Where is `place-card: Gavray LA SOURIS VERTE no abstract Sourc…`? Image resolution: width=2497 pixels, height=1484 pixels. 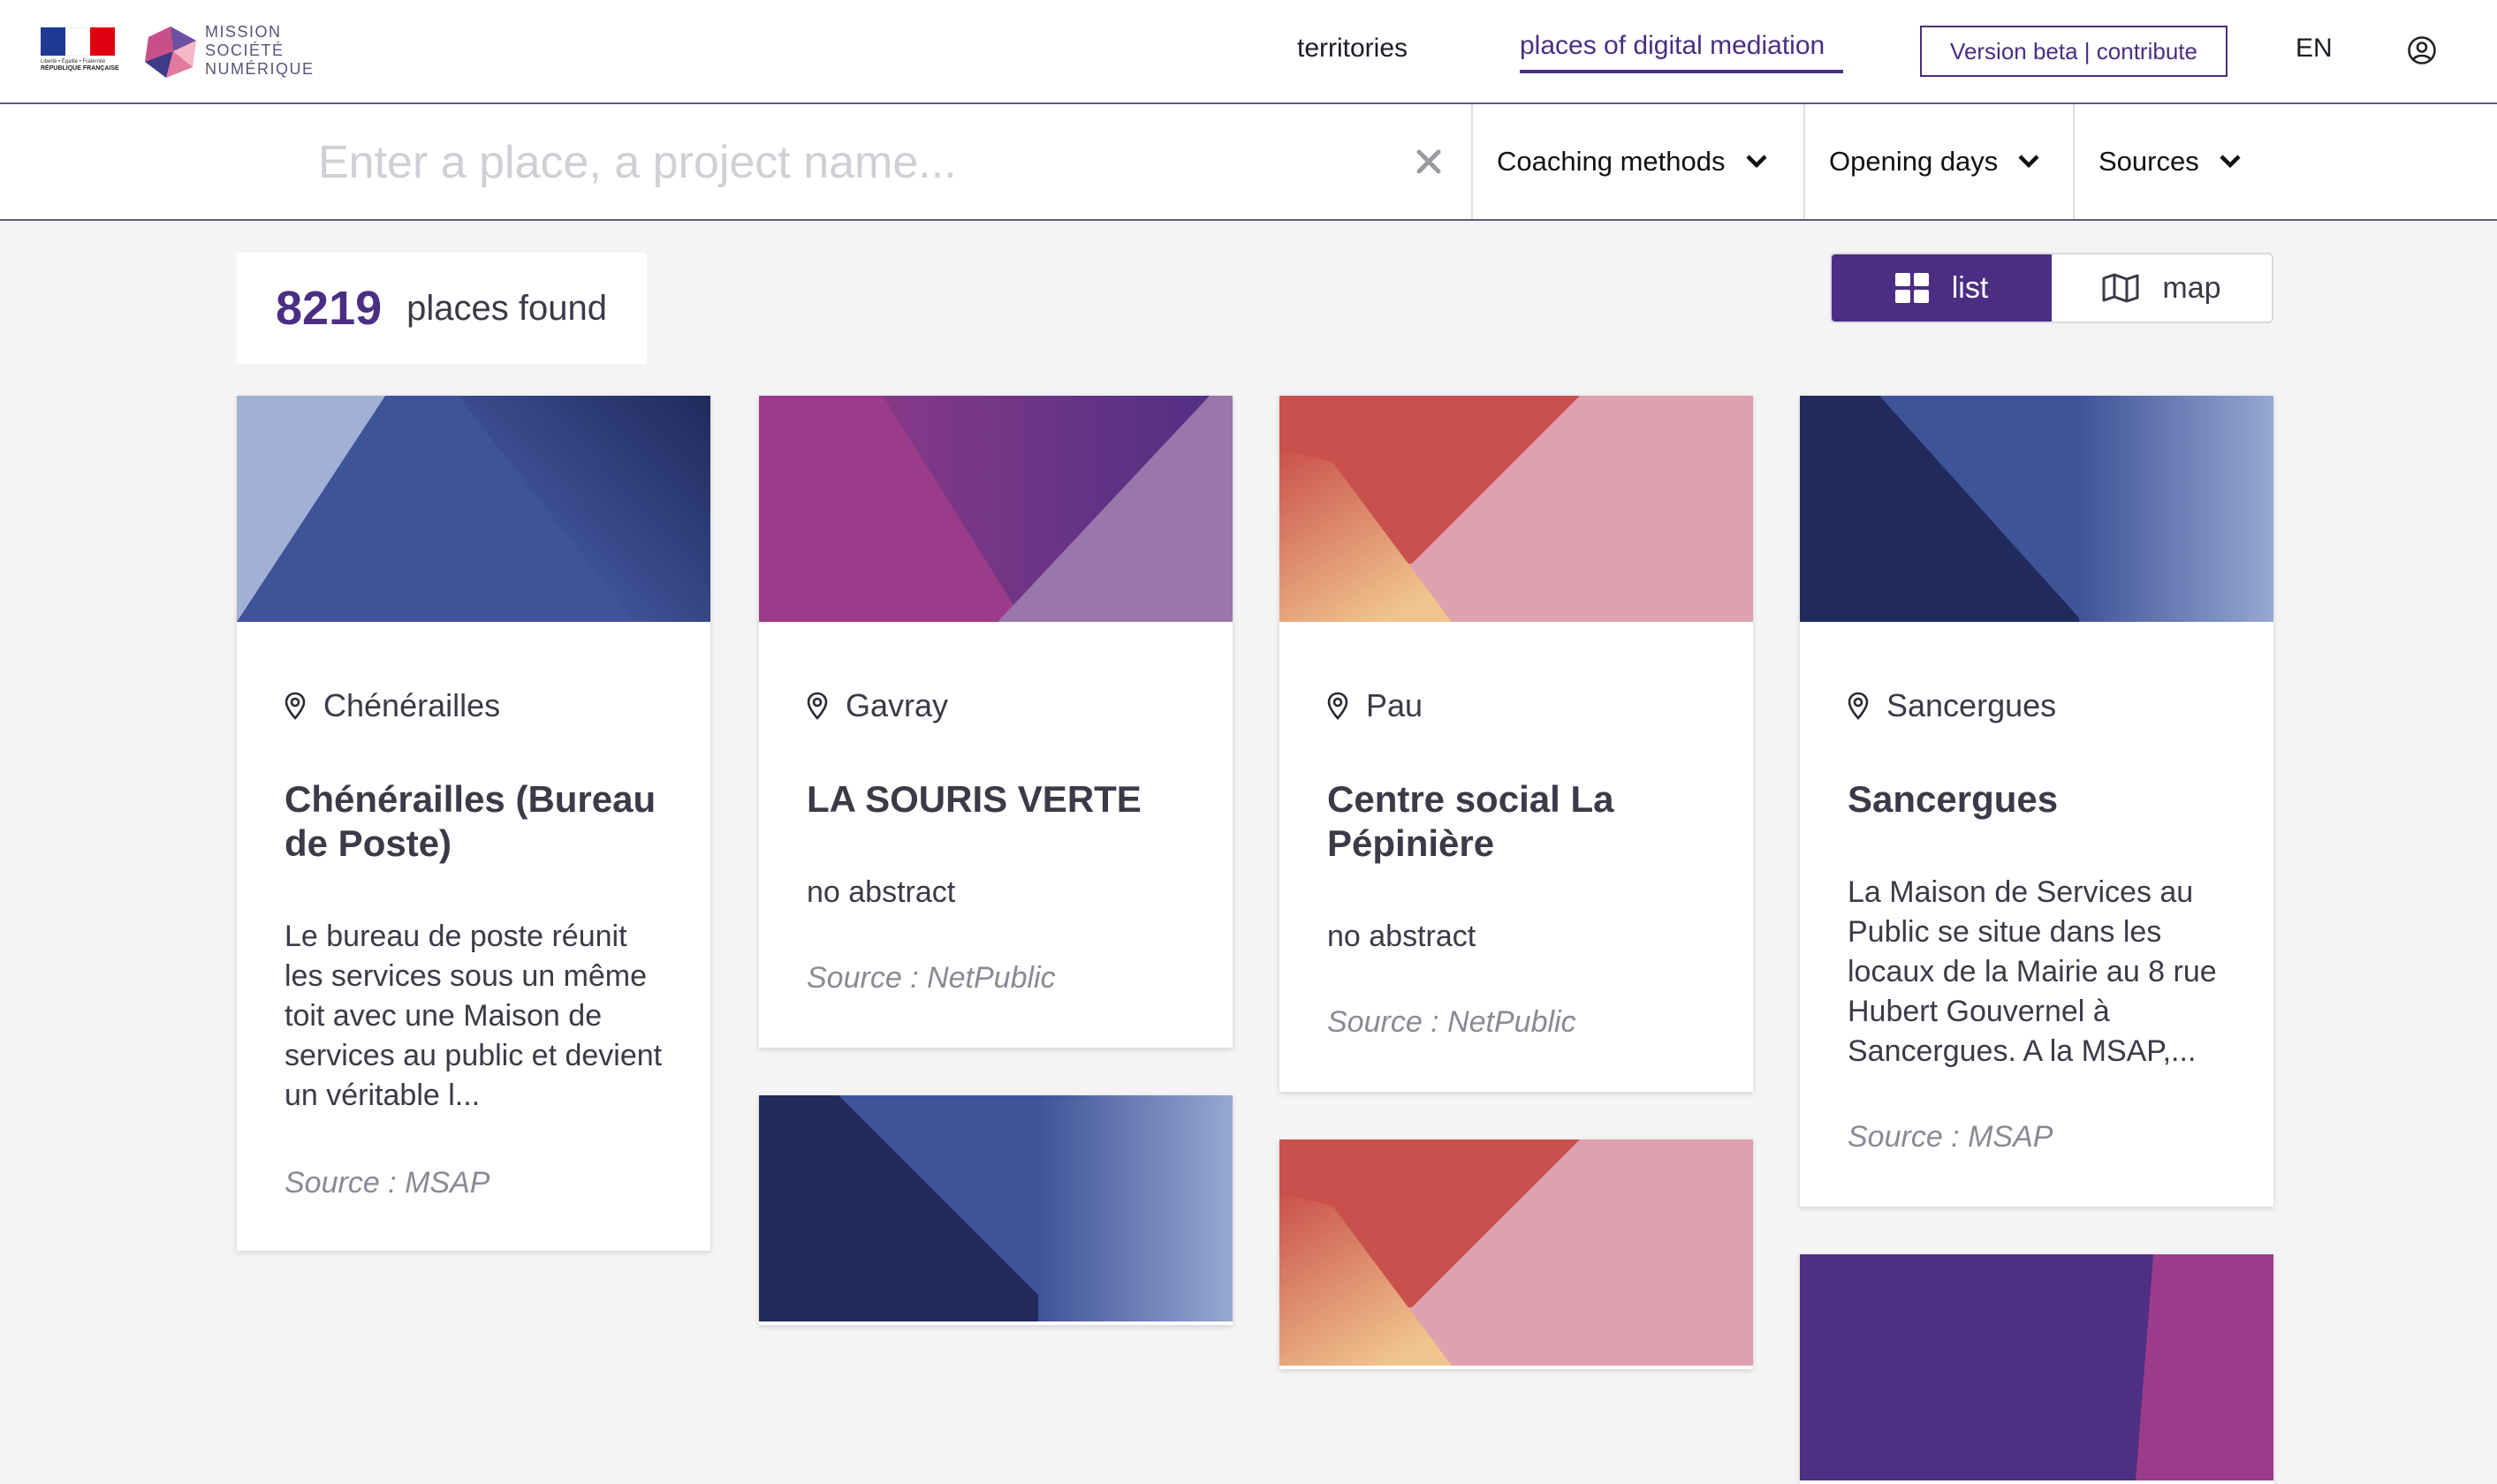 place-card: Gavray LA SOURIS VERTE no abstract Sourc… is located at coordinates (996, 722).